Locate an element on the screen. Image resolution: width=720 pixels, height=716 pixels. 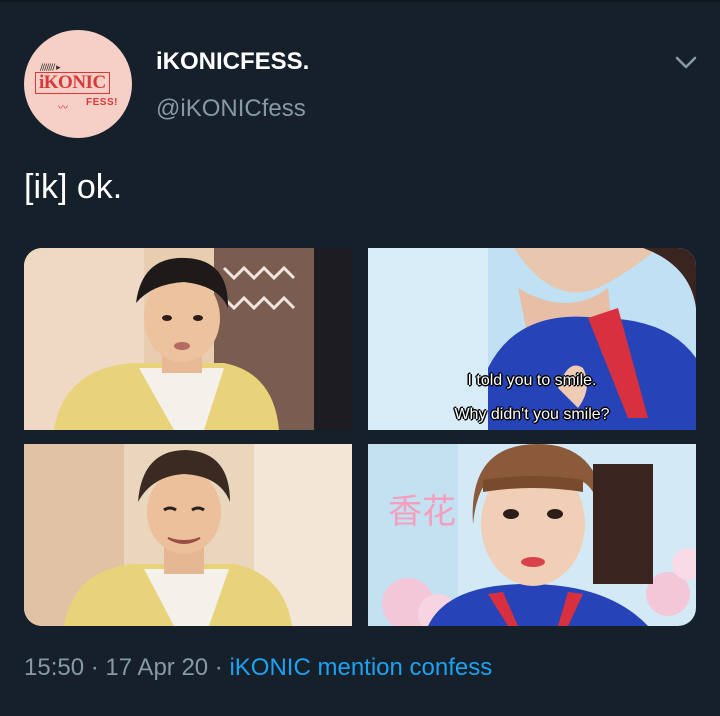
tweet-time: 15:50 is located at coordinates (54, 667).